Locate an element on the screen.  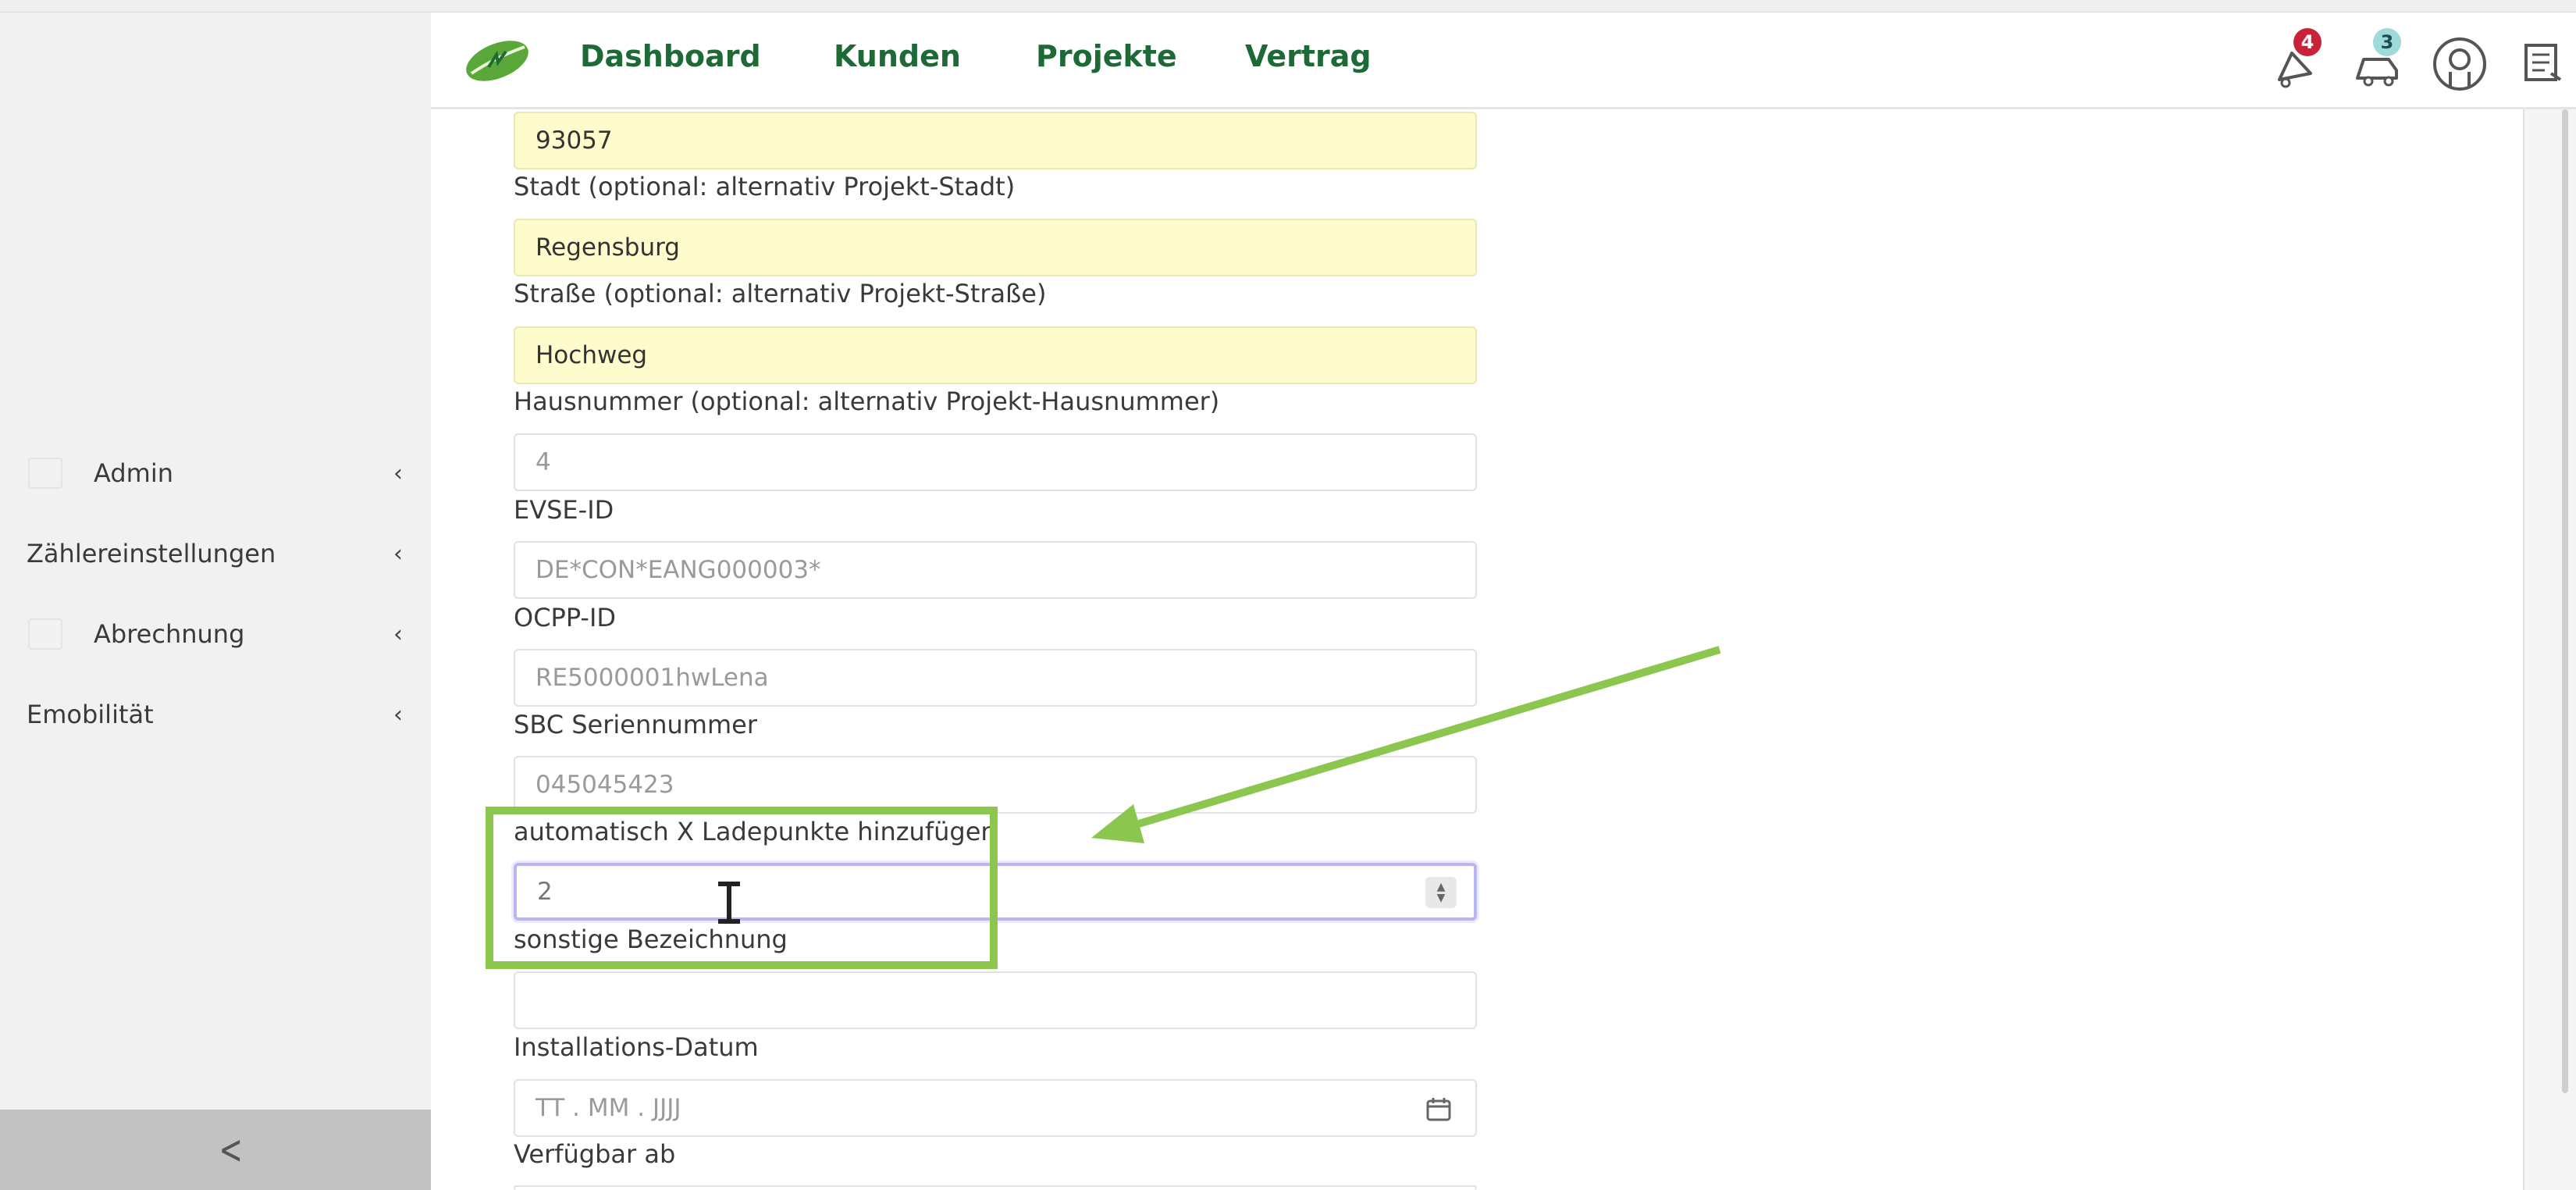
billing-icon is located at coordinates (45, 634).